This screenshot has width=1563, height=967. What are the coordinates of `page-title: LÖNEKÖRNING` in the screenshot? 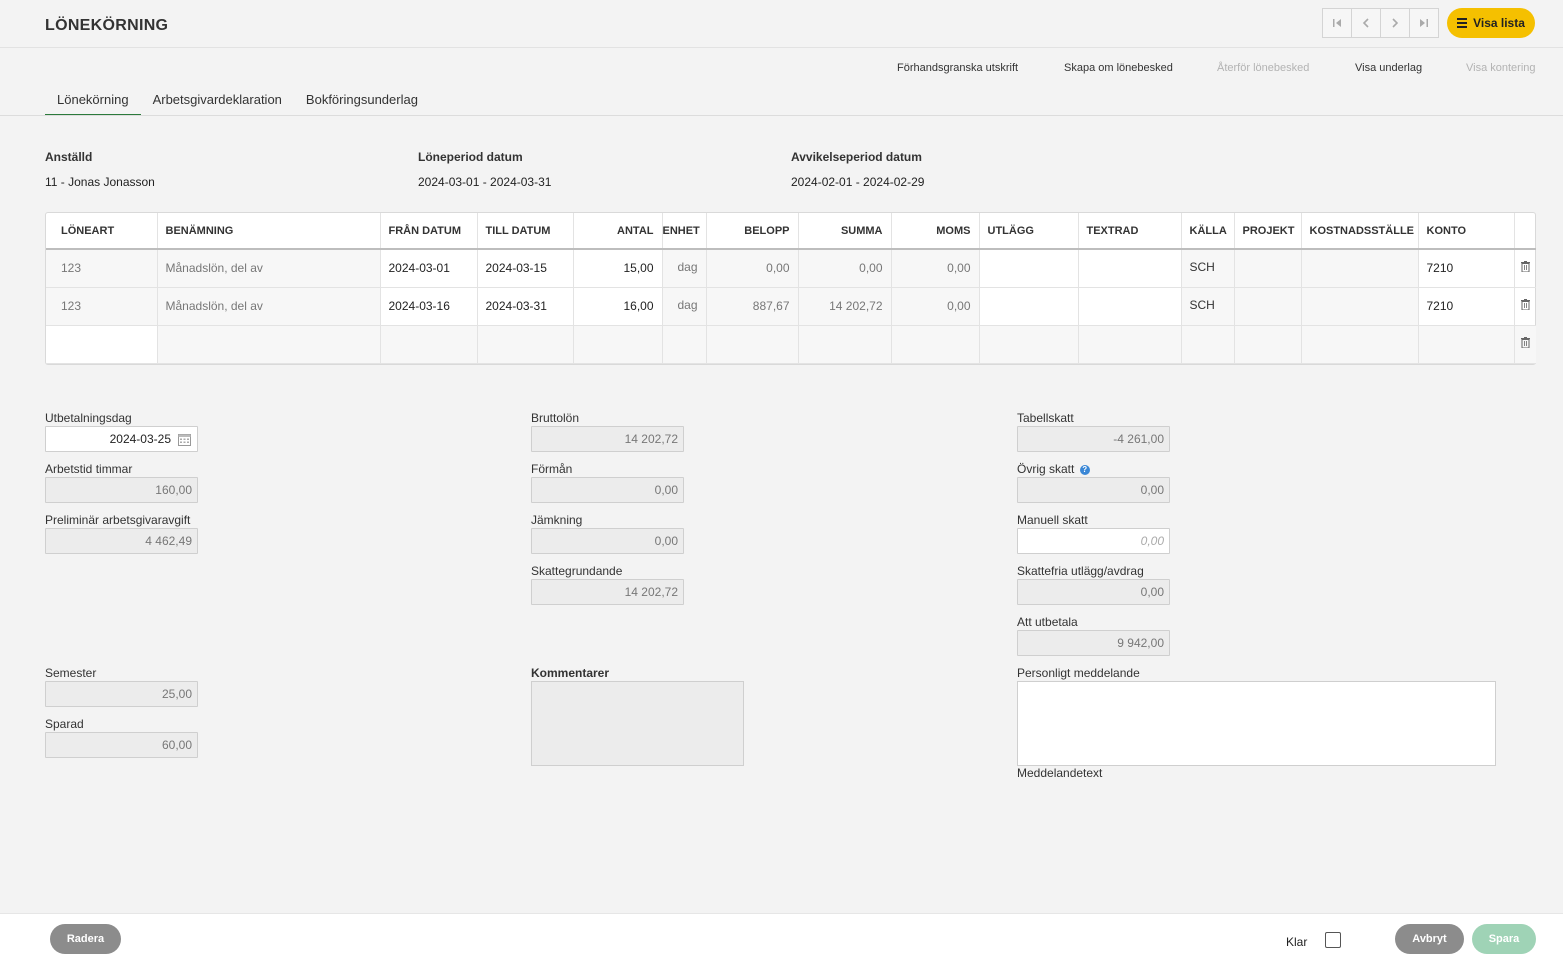 It's located at (107, 25).